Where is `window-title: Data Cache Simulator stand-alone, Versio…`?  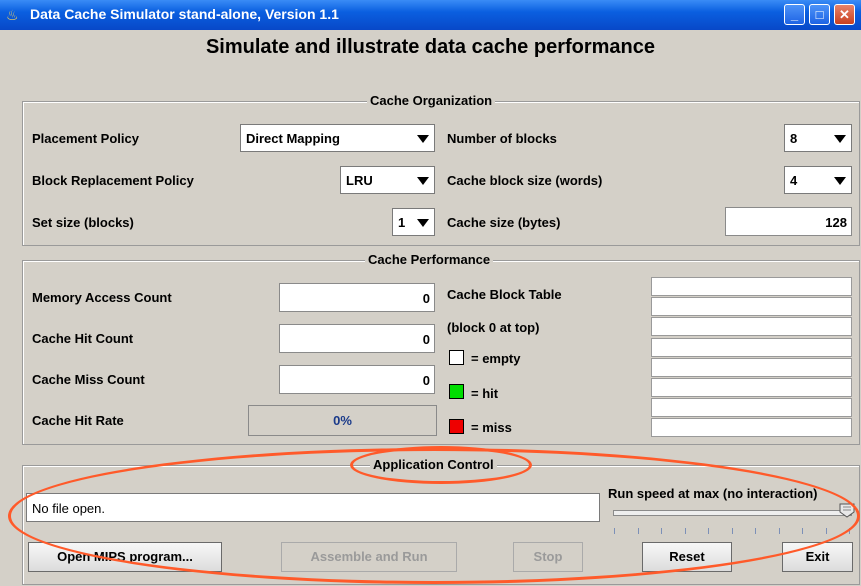
window-title: Data Cache Simulator stand-alone, Versio… is located at coordinates (184, 14).